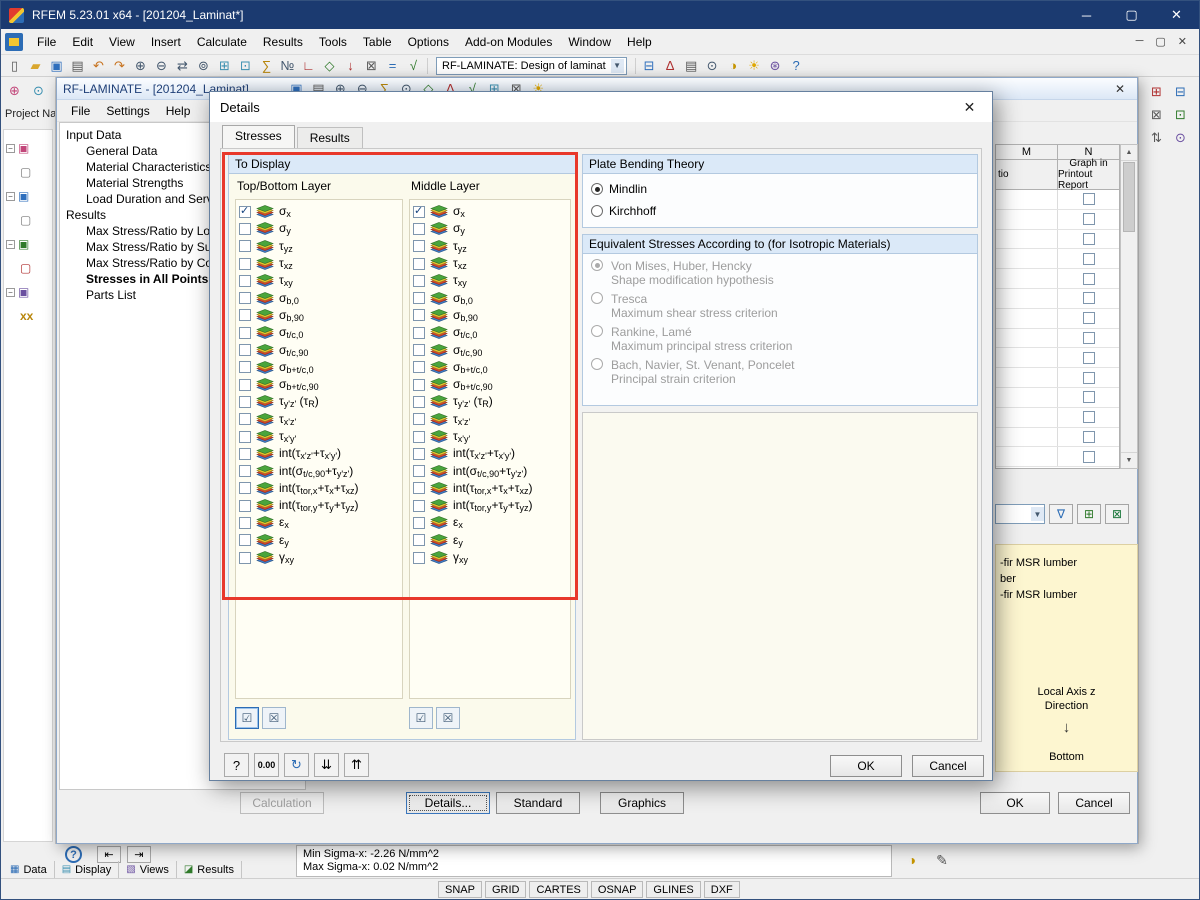 The height and width of the screenshot is (900, 1200). What do you see at coordinates (490, 367) in the screenshot?
I see `stress-option-row: σb+t/c,0` at bounding box center [490, 367].